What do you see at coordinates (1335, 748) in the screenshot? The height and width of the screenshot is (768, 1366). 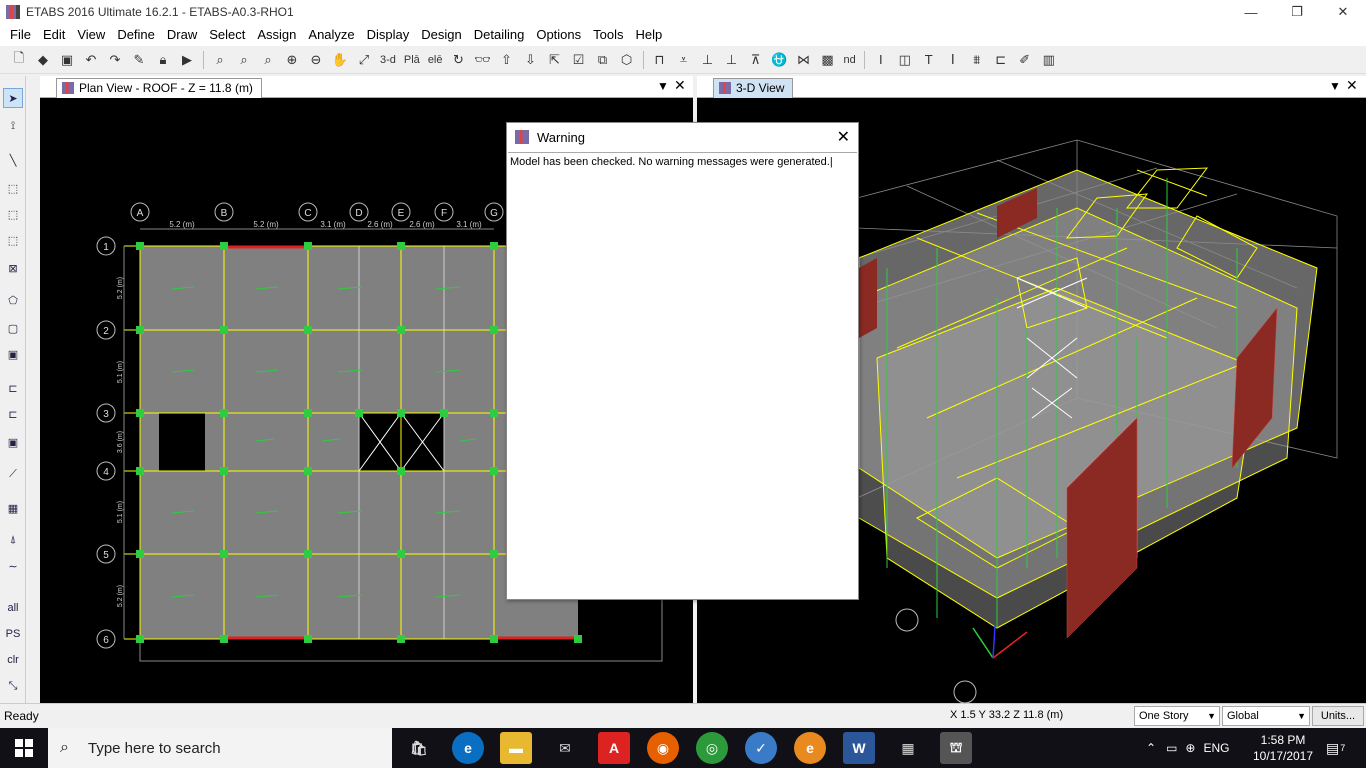 I see `notification-center-icon: ▤ 7` at bounding box center [1335, 748].